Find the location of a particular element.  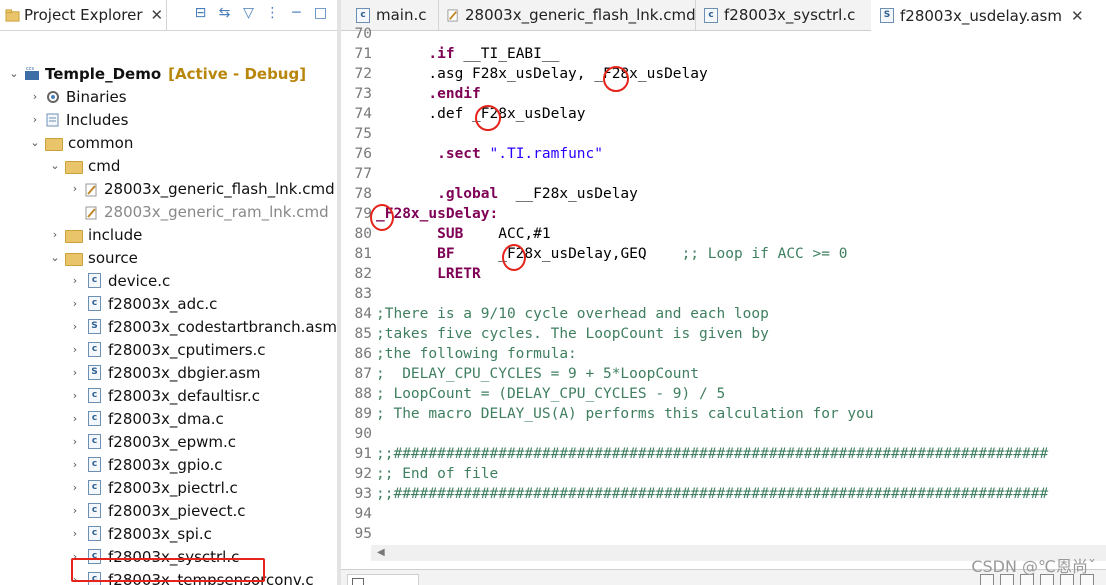

code-line: 87; DELAY_CPU_CYCLES = 9 + 5*LoopCount is located at coordinates (723, 374).